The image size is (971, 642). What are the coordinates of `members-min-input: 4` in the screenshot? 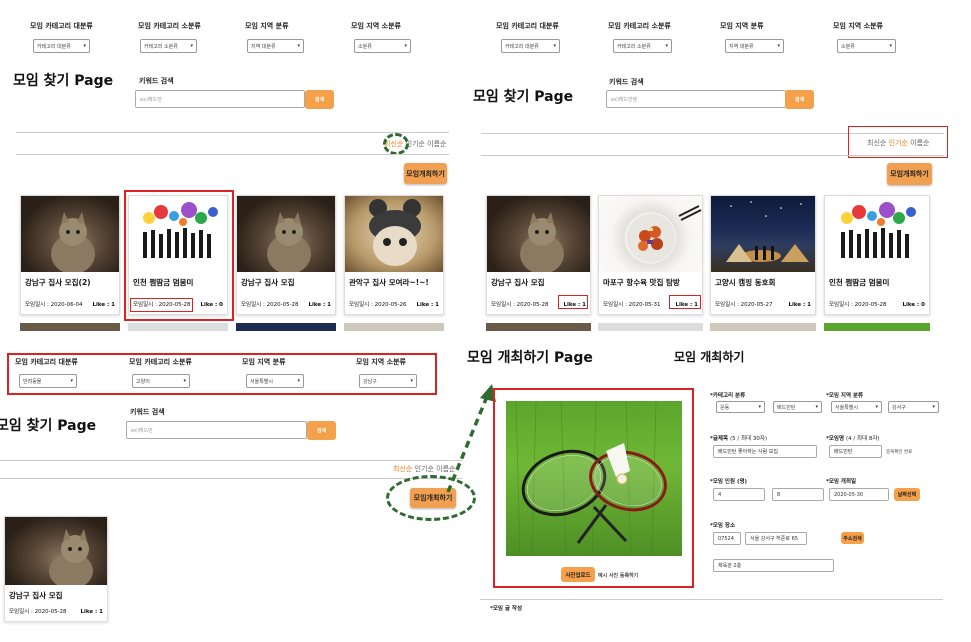 It's located at (739, 494).